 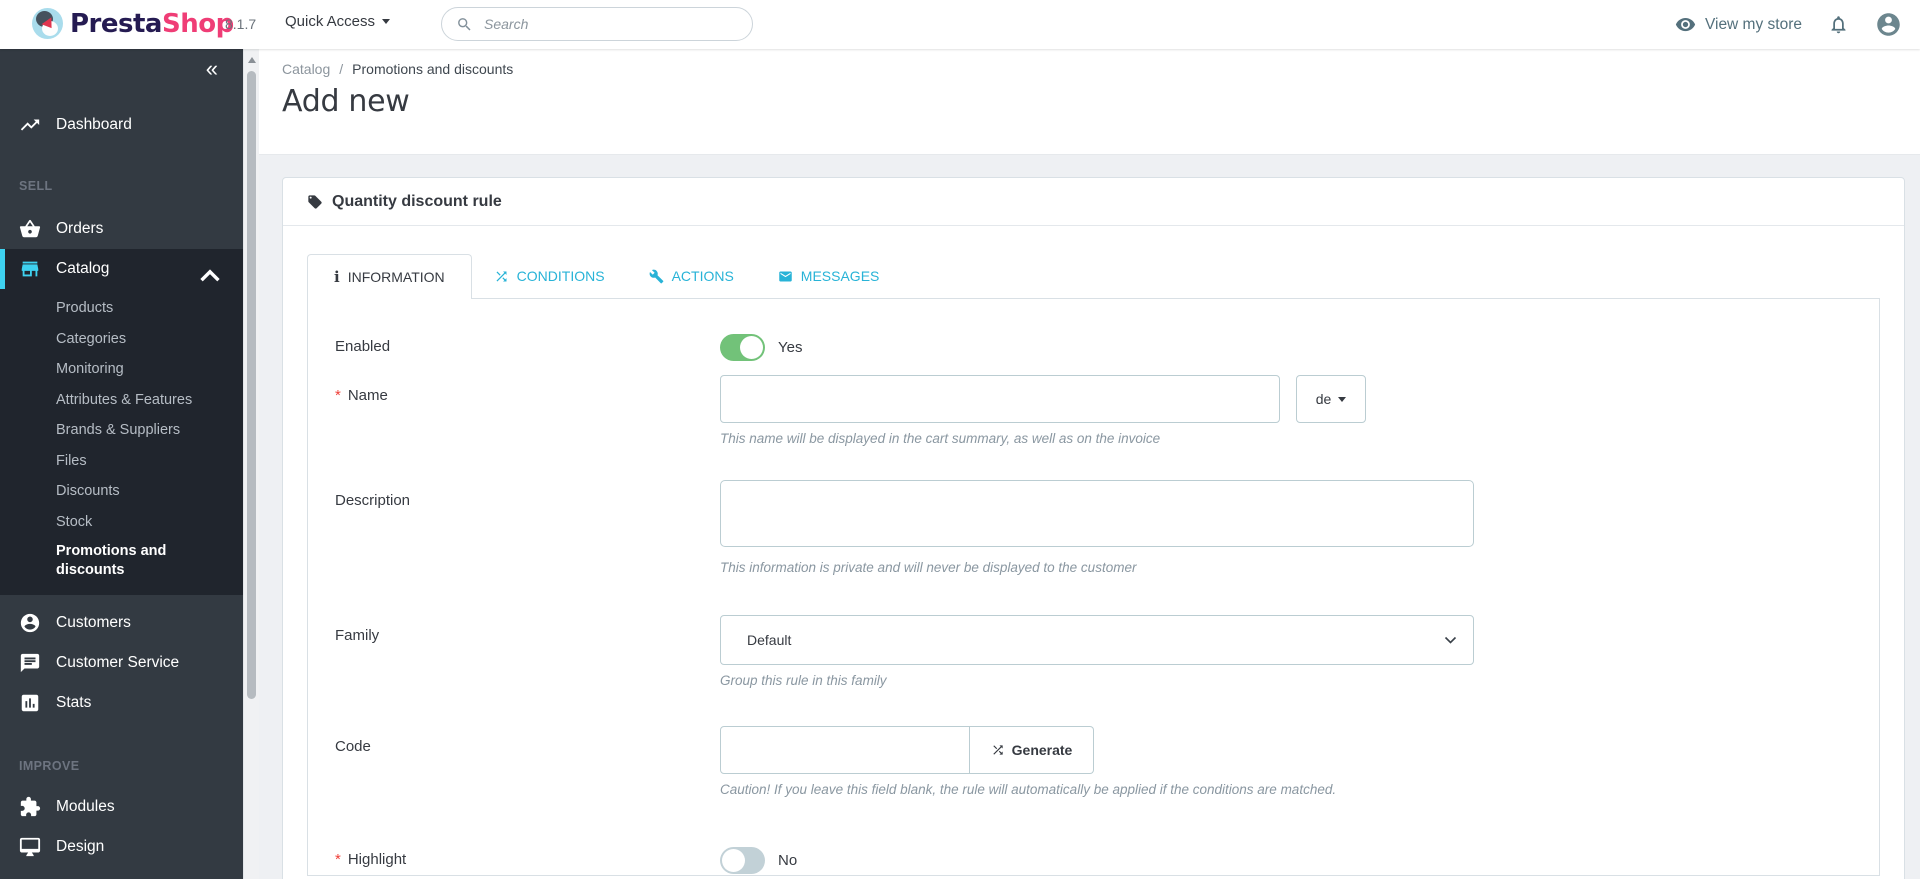 I want to click on bell-icon, so click(x=1838, y=25).